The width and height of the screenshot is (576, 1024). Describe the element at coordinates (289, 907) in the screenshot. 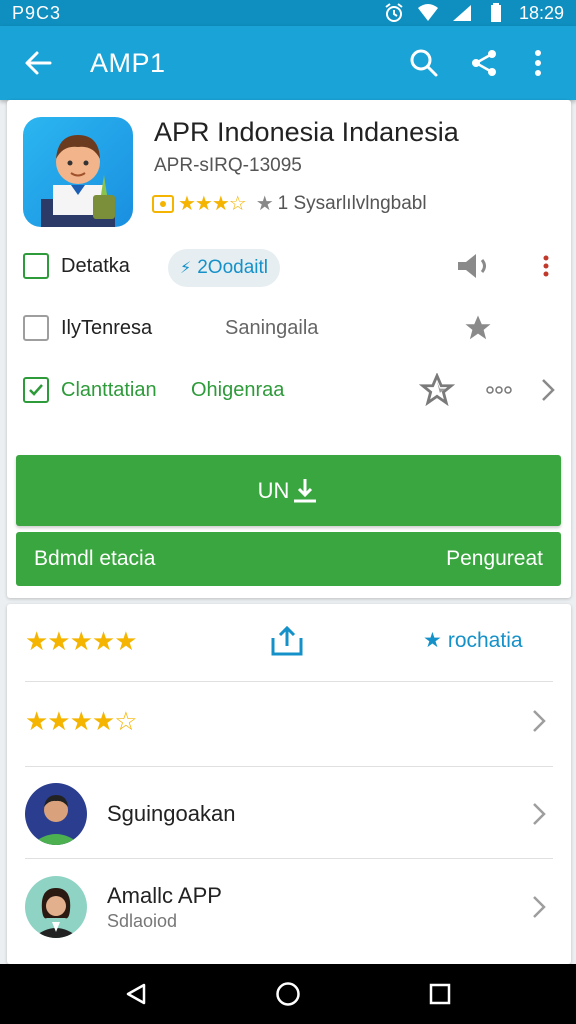

I see `person-row-2: Amallc APP Sdlaoiod` at that location.